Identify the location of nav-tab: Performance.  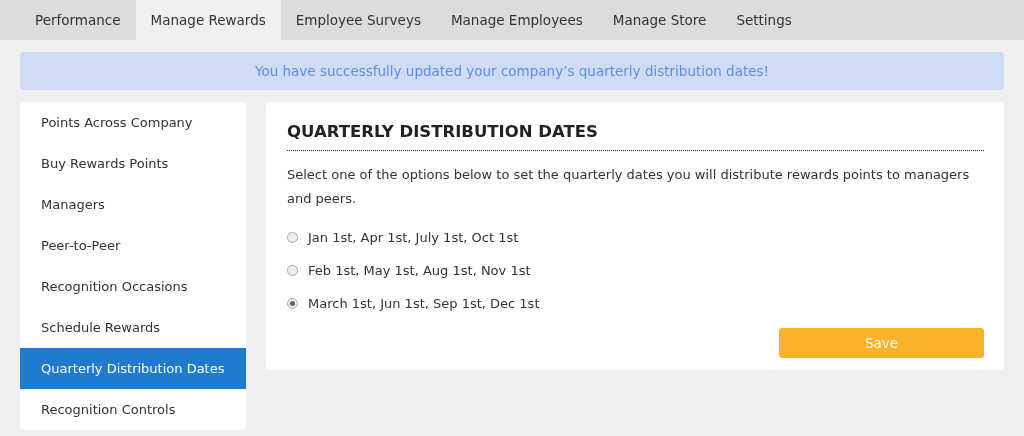
(78, 20).